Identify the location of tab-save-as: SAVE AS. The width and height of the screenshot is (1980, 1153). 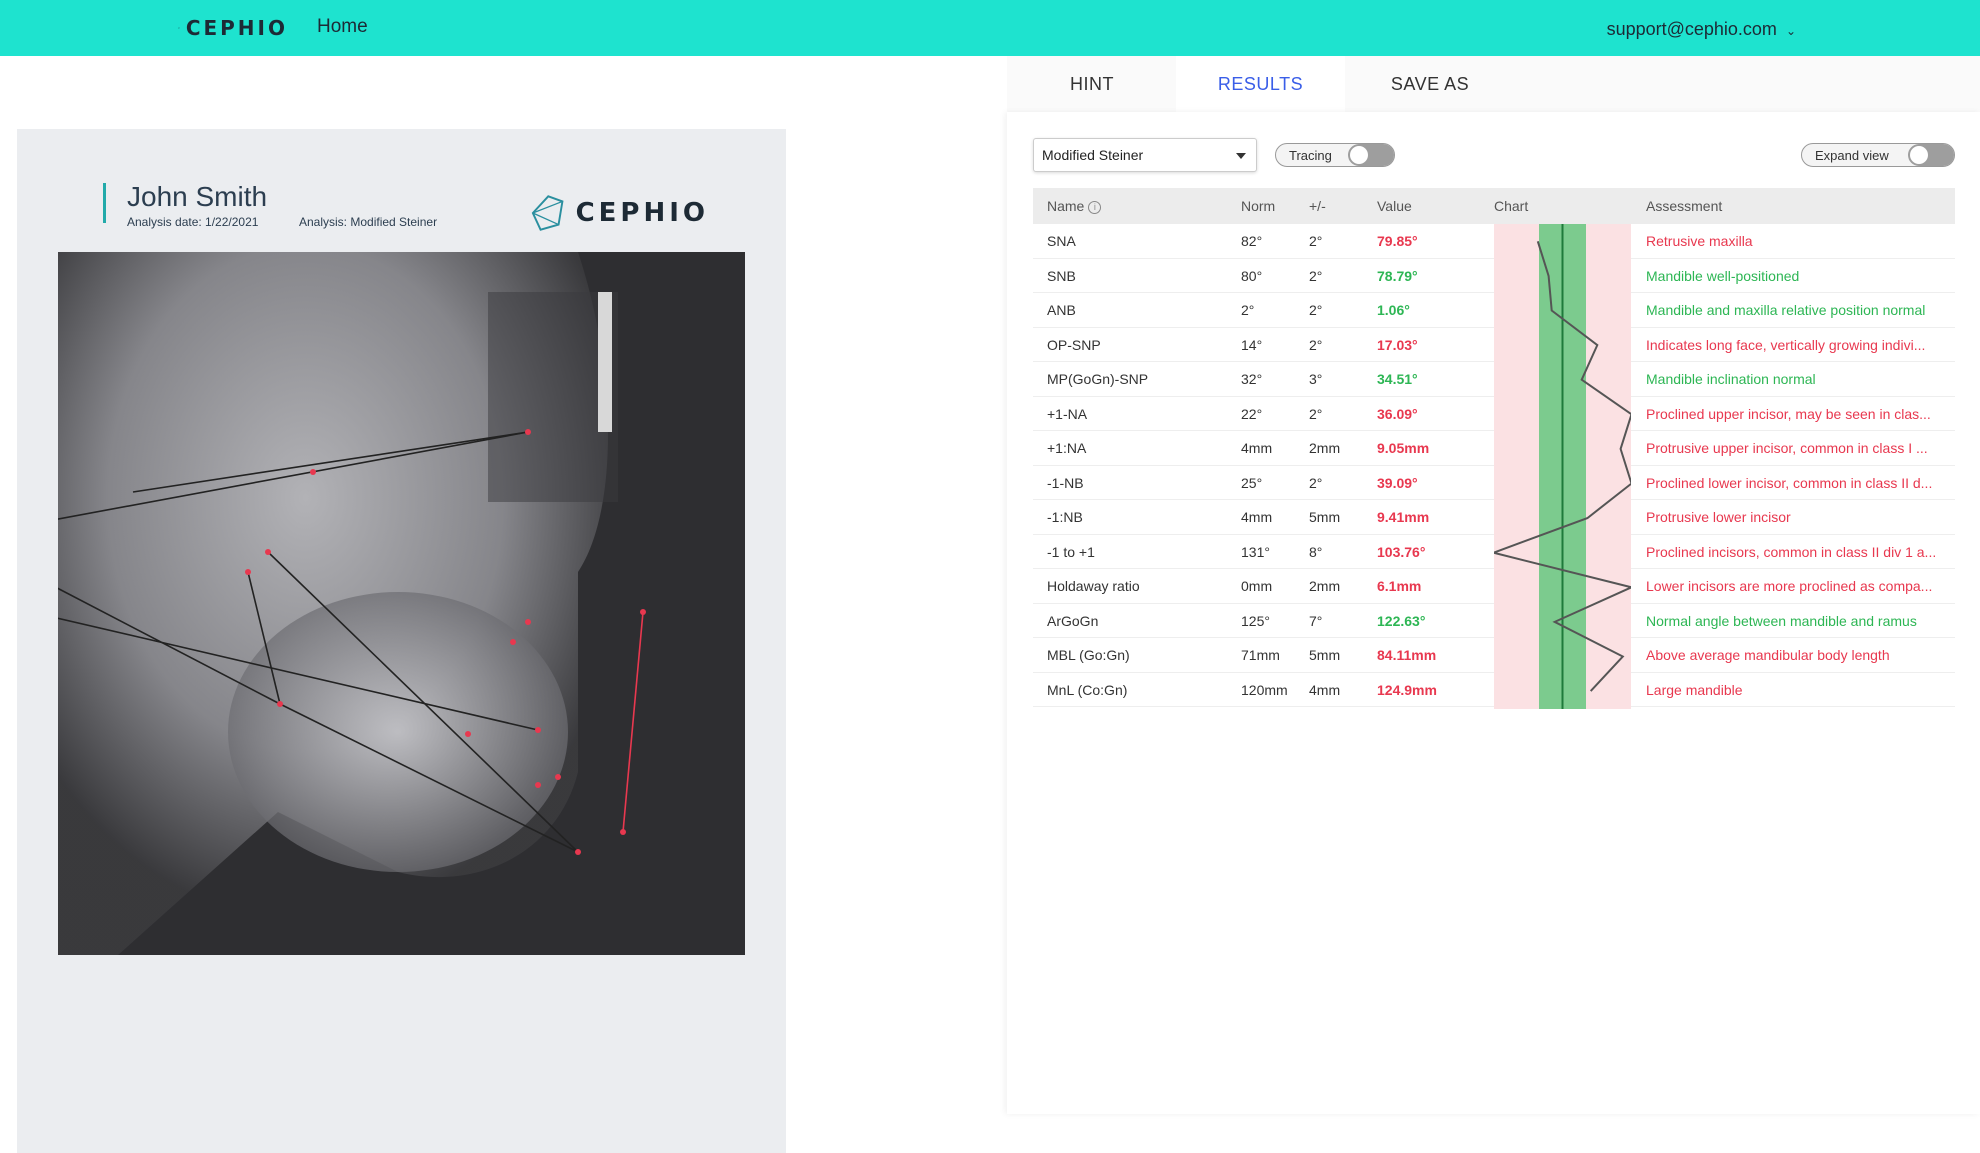
(1430, 84).